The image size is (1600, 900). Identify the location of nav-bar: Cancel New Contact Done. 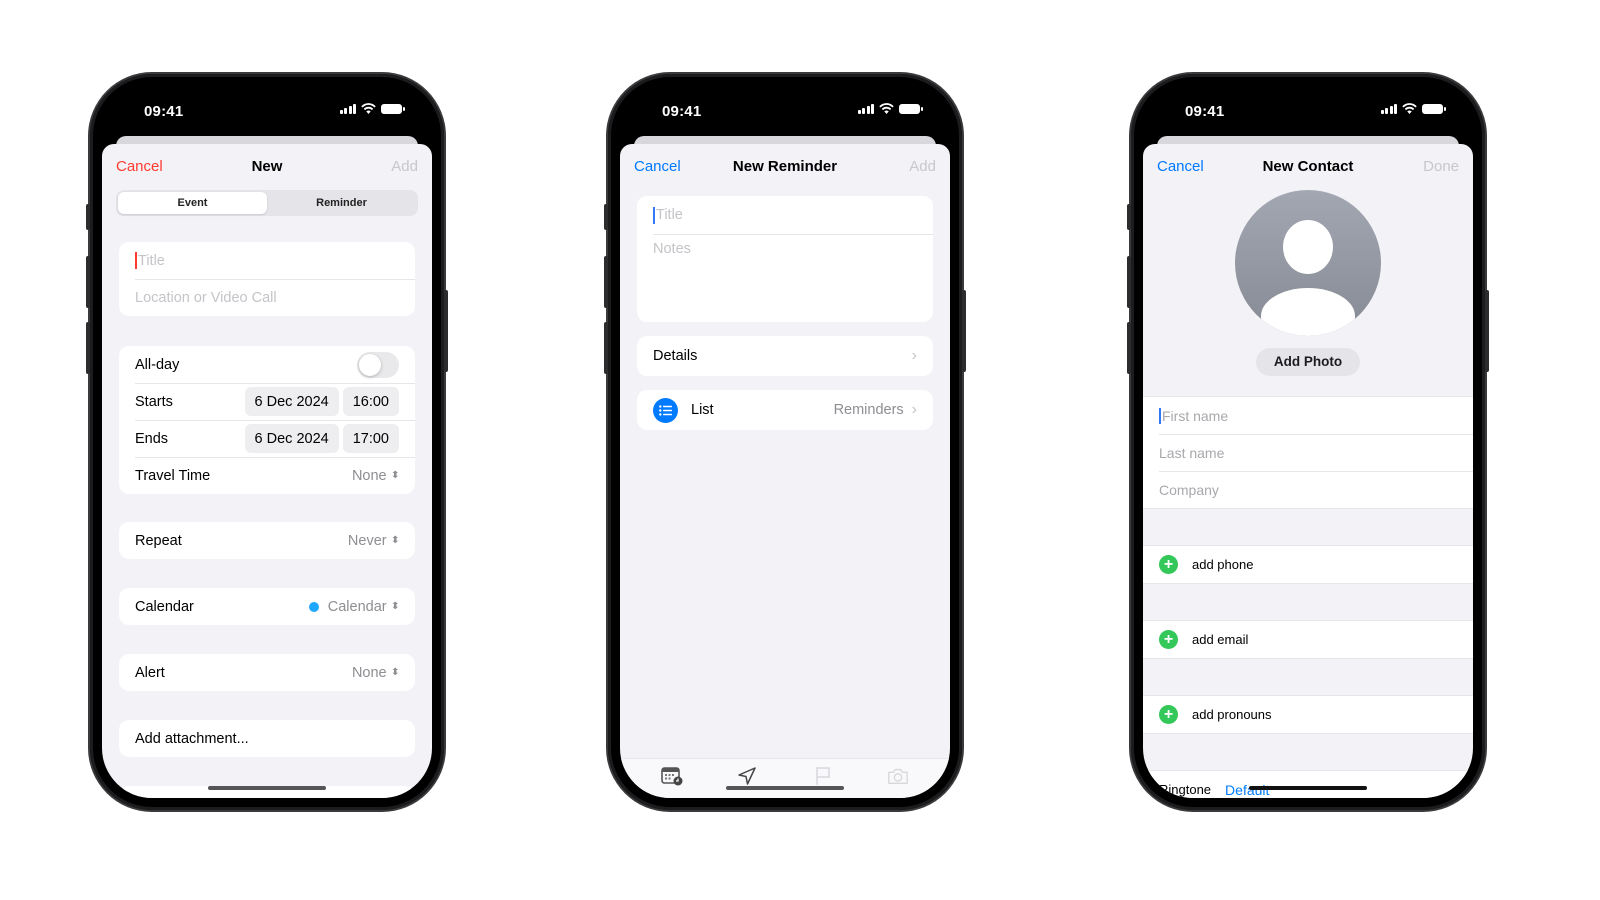
(1308, 167).